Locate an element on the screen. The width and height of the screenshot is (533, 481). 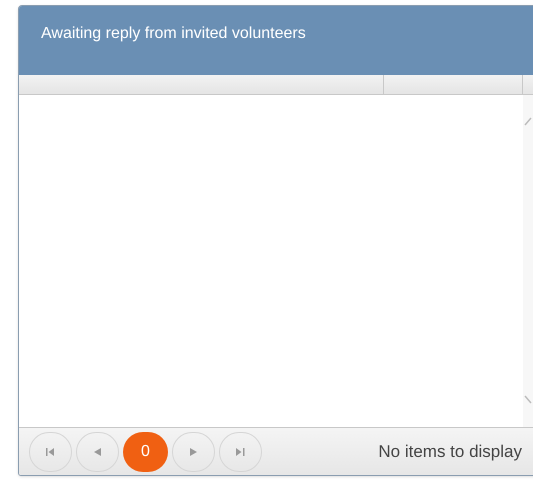
previous-page-icon is located at coordinates (97, 452).